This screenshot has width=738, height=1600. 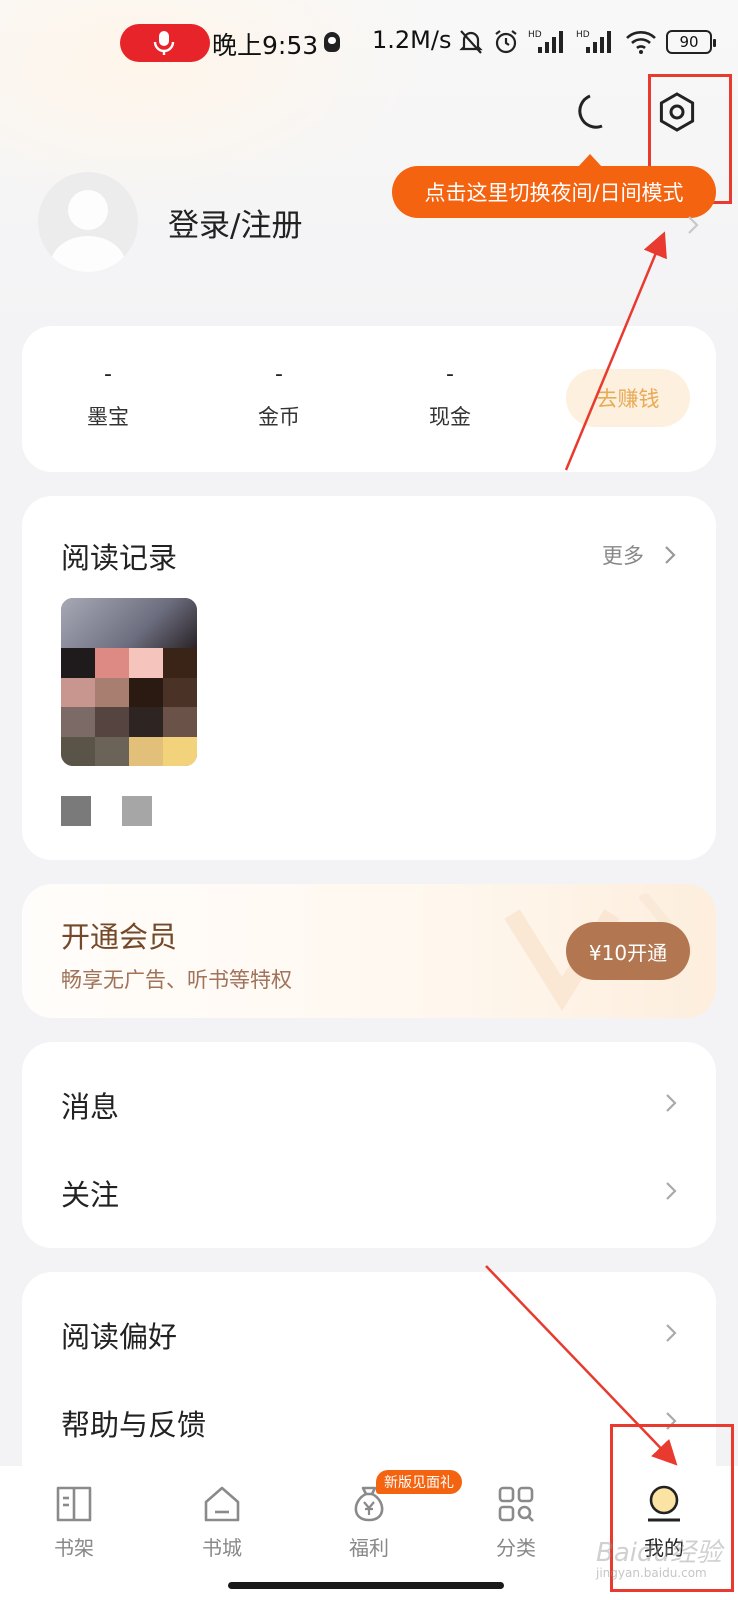 What do you see at coordinates (471, 42) in the screenshot?
I see `mute-bell-icon` at bounding box center [471, 42].